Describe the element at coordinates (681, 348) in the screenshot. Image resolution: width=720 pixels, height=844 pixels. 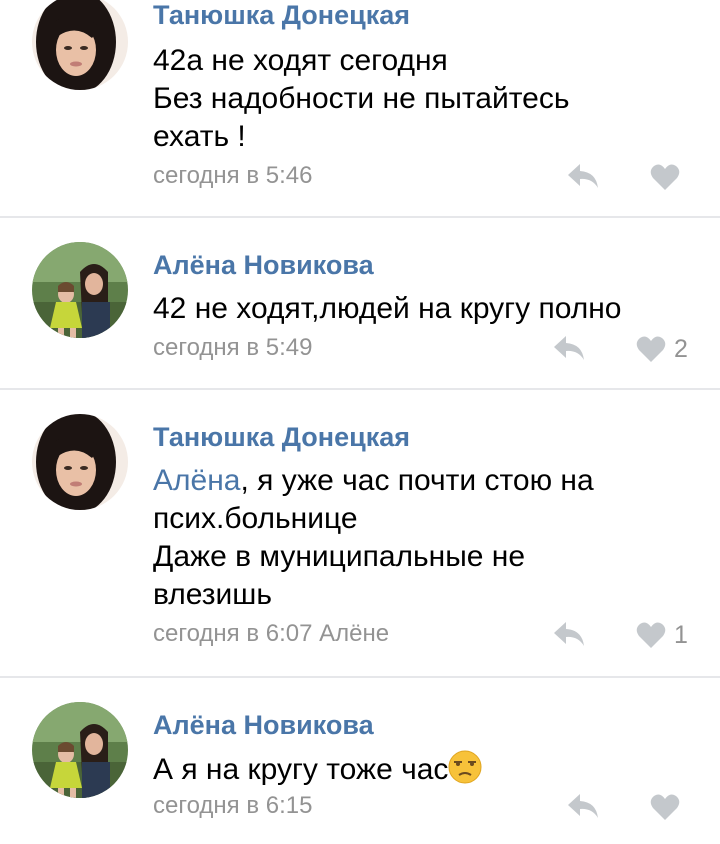
I see `like-count: 2` at that location.